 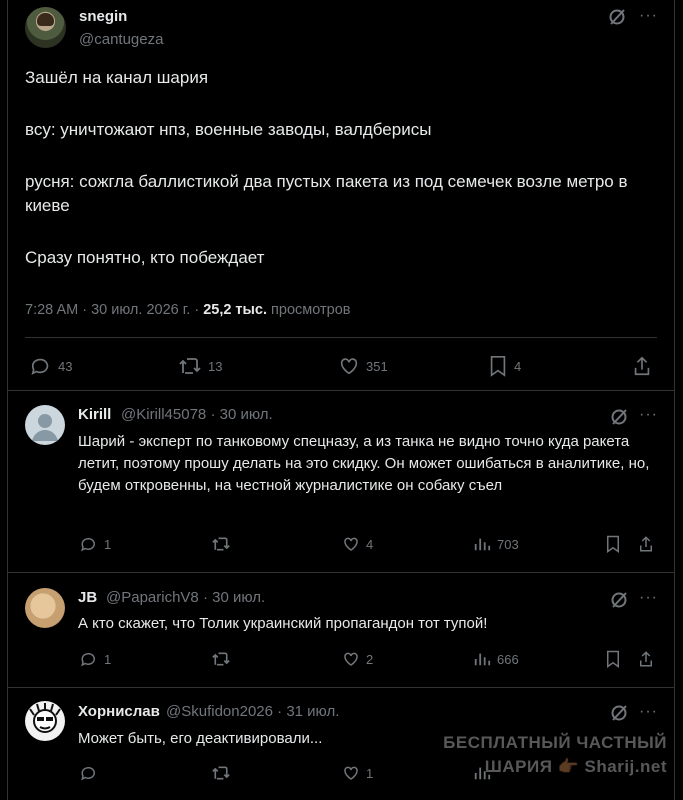 I want to click on views-button: 703, so click(x=496, y=544).